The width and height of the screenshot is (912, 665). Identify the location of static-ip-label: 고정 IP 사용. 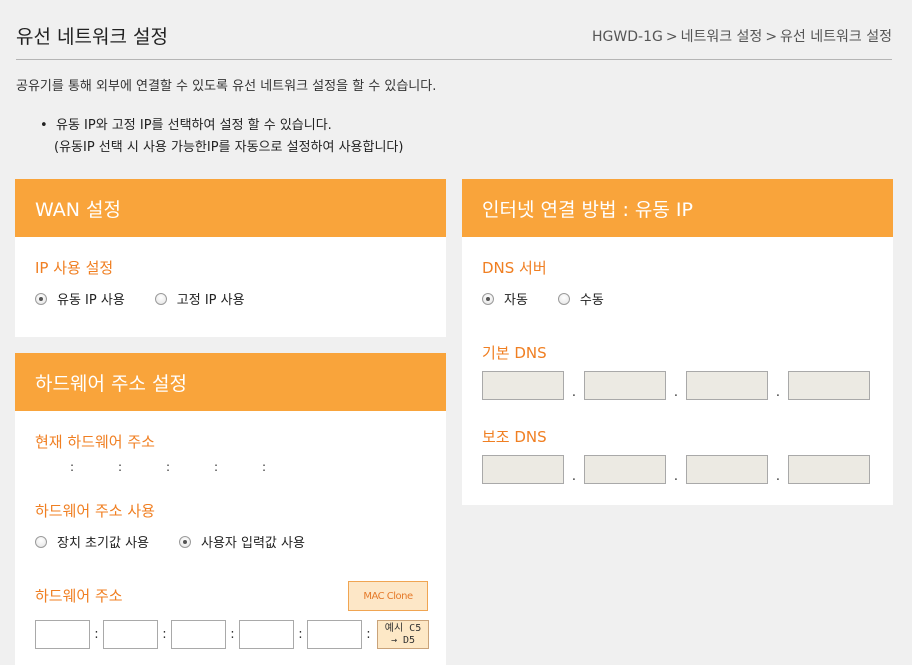
(210, 300).